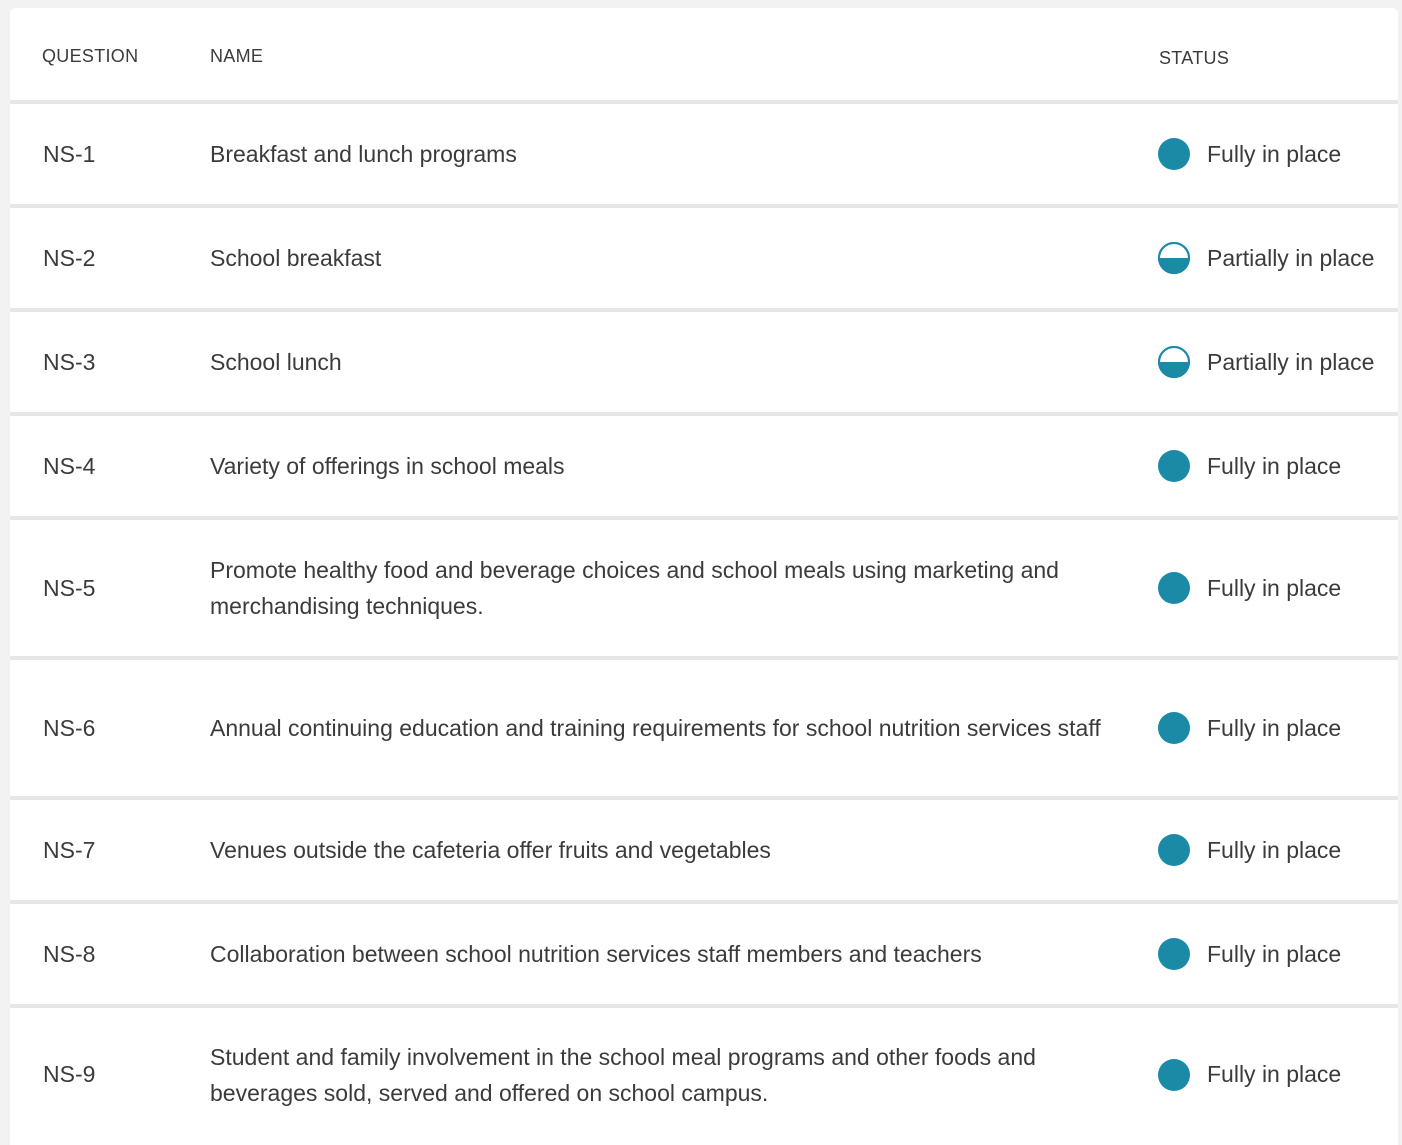  I want to click on question-id: NS-1, so click(69, 153).